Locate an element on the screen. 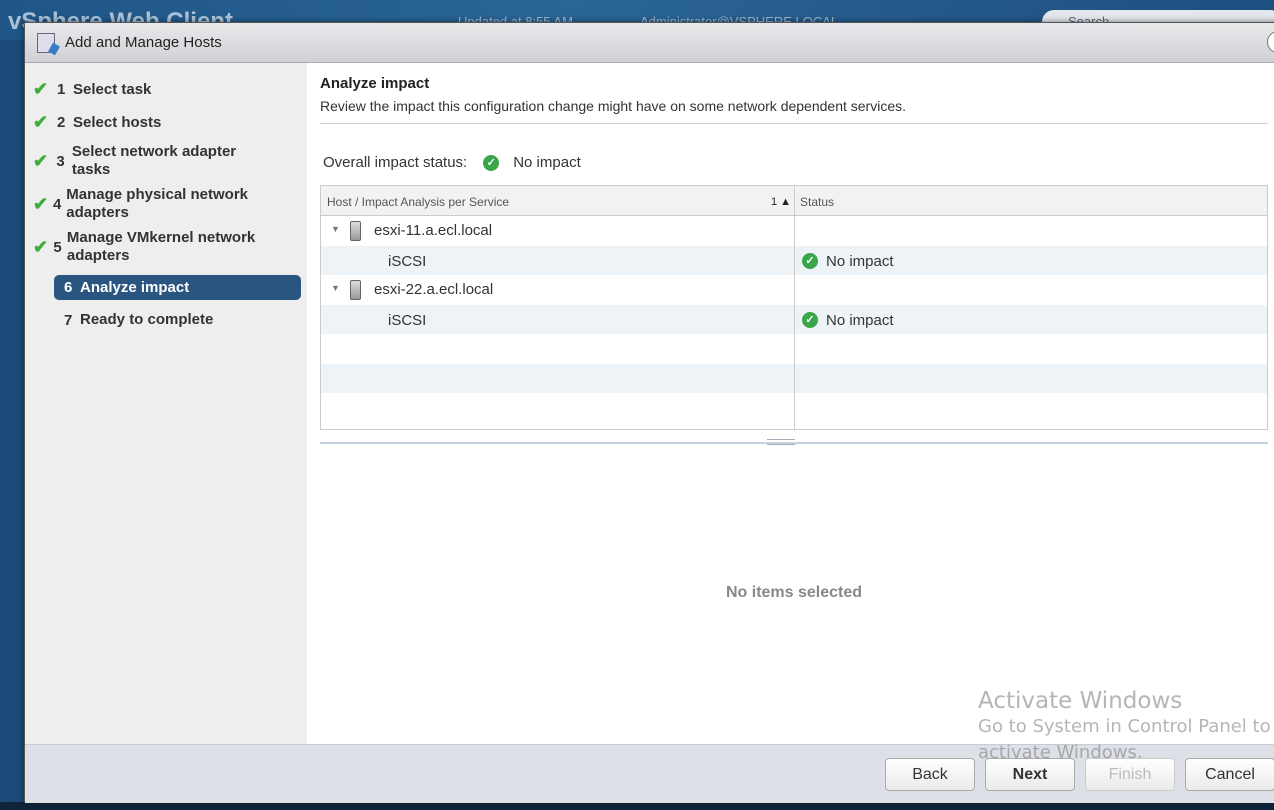 This screenshot has width=1274, height=810. step-number: 1 is located at coordinates (61, 89).